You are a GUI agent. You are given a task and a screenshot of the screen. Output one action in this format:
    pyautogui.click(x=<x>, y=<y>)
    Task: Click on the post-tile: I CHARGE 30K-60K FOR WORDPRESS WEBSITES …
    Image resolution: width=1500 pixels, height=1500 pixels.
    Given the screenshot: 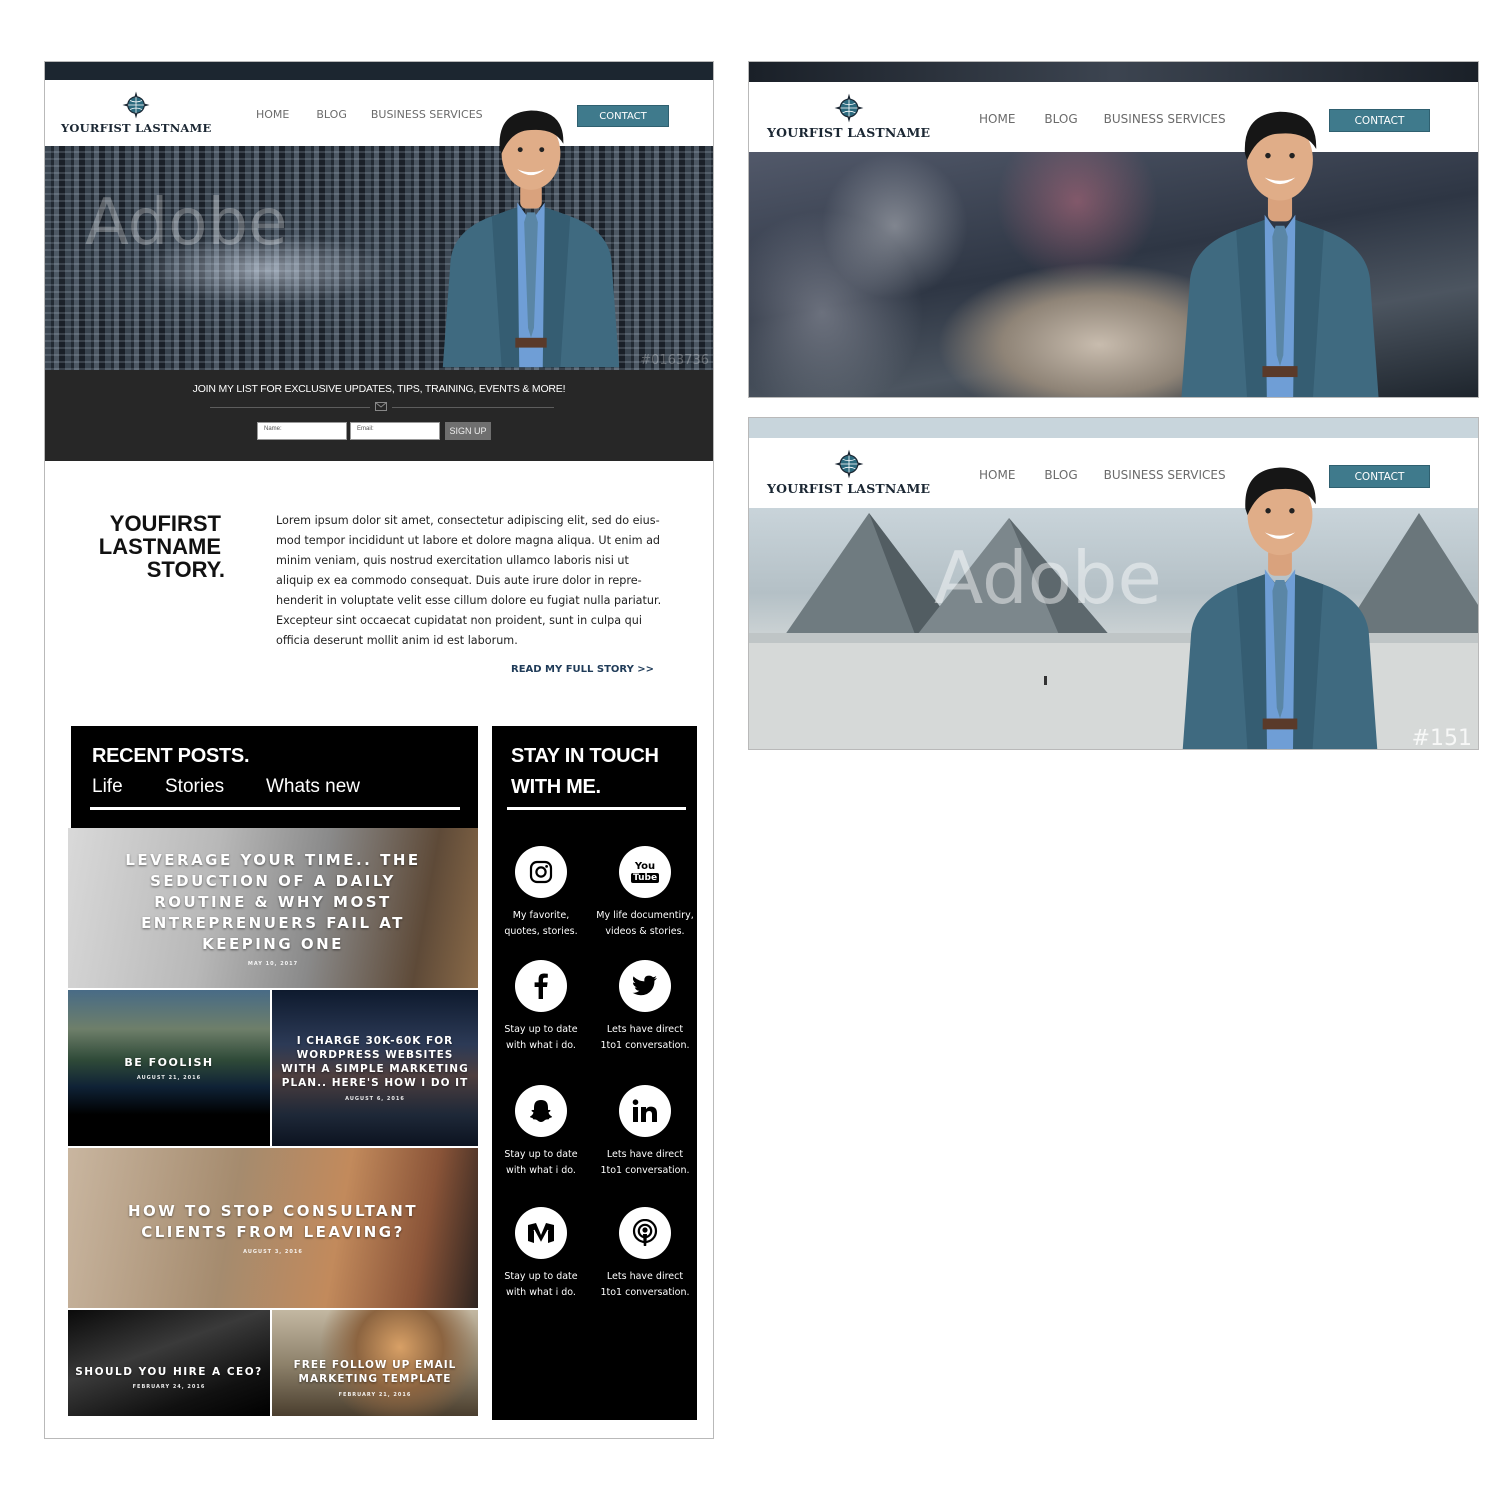 What is the action you would take?
    pyautogui.click(x=375, y=1068)
    